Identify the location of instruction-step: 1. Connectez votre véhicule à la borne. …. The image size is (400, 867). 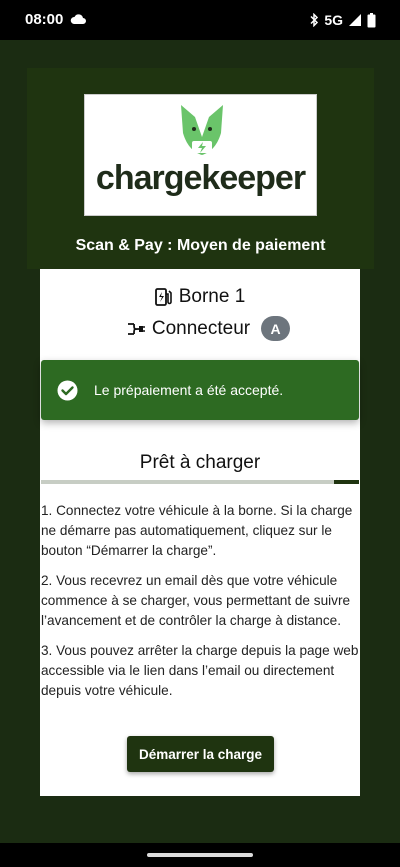
(197, 530).